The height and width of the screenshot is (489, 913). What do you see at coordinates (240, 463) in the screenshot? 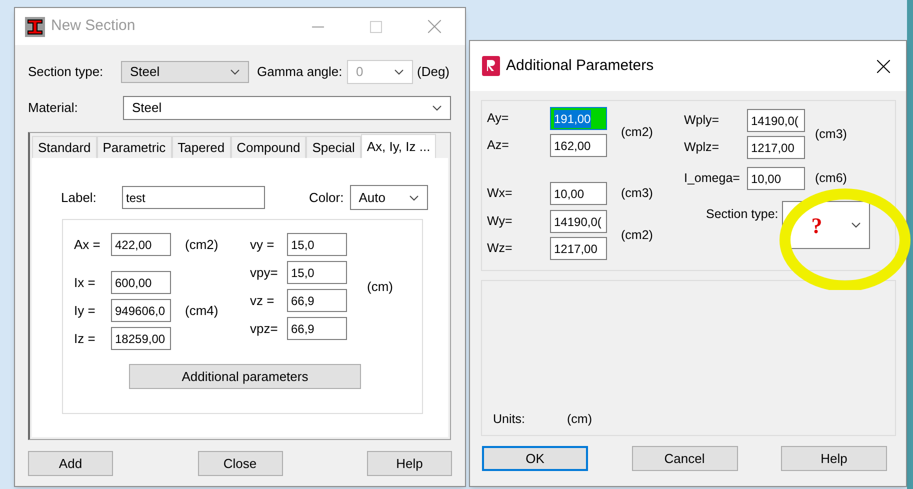
I see `dialog-button: Close` at bounding box center [240, 463].